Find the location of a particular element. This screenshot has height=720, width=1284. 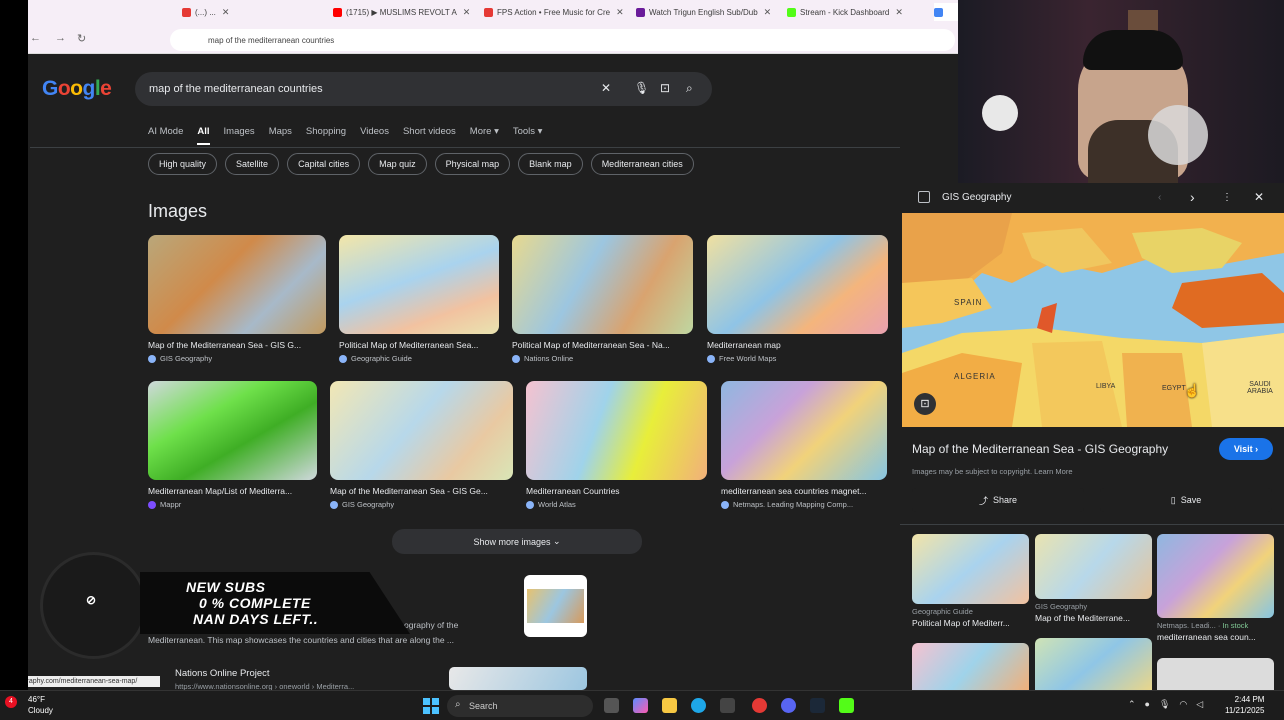

tab-all: All is located at coordinates (203, 135).